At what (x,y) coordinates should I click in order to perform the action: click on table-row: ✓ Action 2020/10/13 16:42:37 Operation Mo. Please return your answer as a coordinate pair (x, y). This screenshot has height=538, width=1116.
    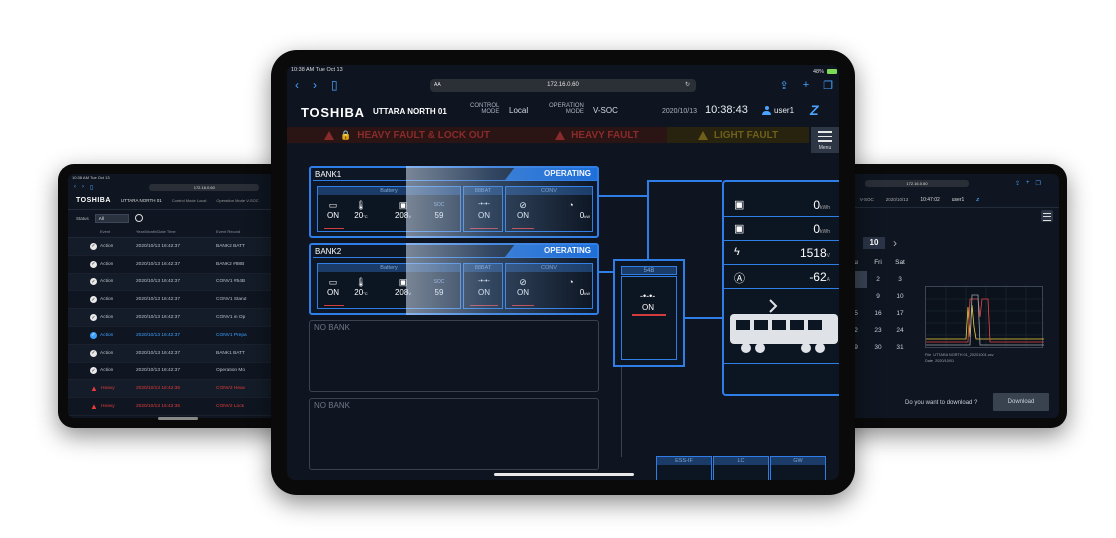
    Looking at the image, I should click on (175, 372).